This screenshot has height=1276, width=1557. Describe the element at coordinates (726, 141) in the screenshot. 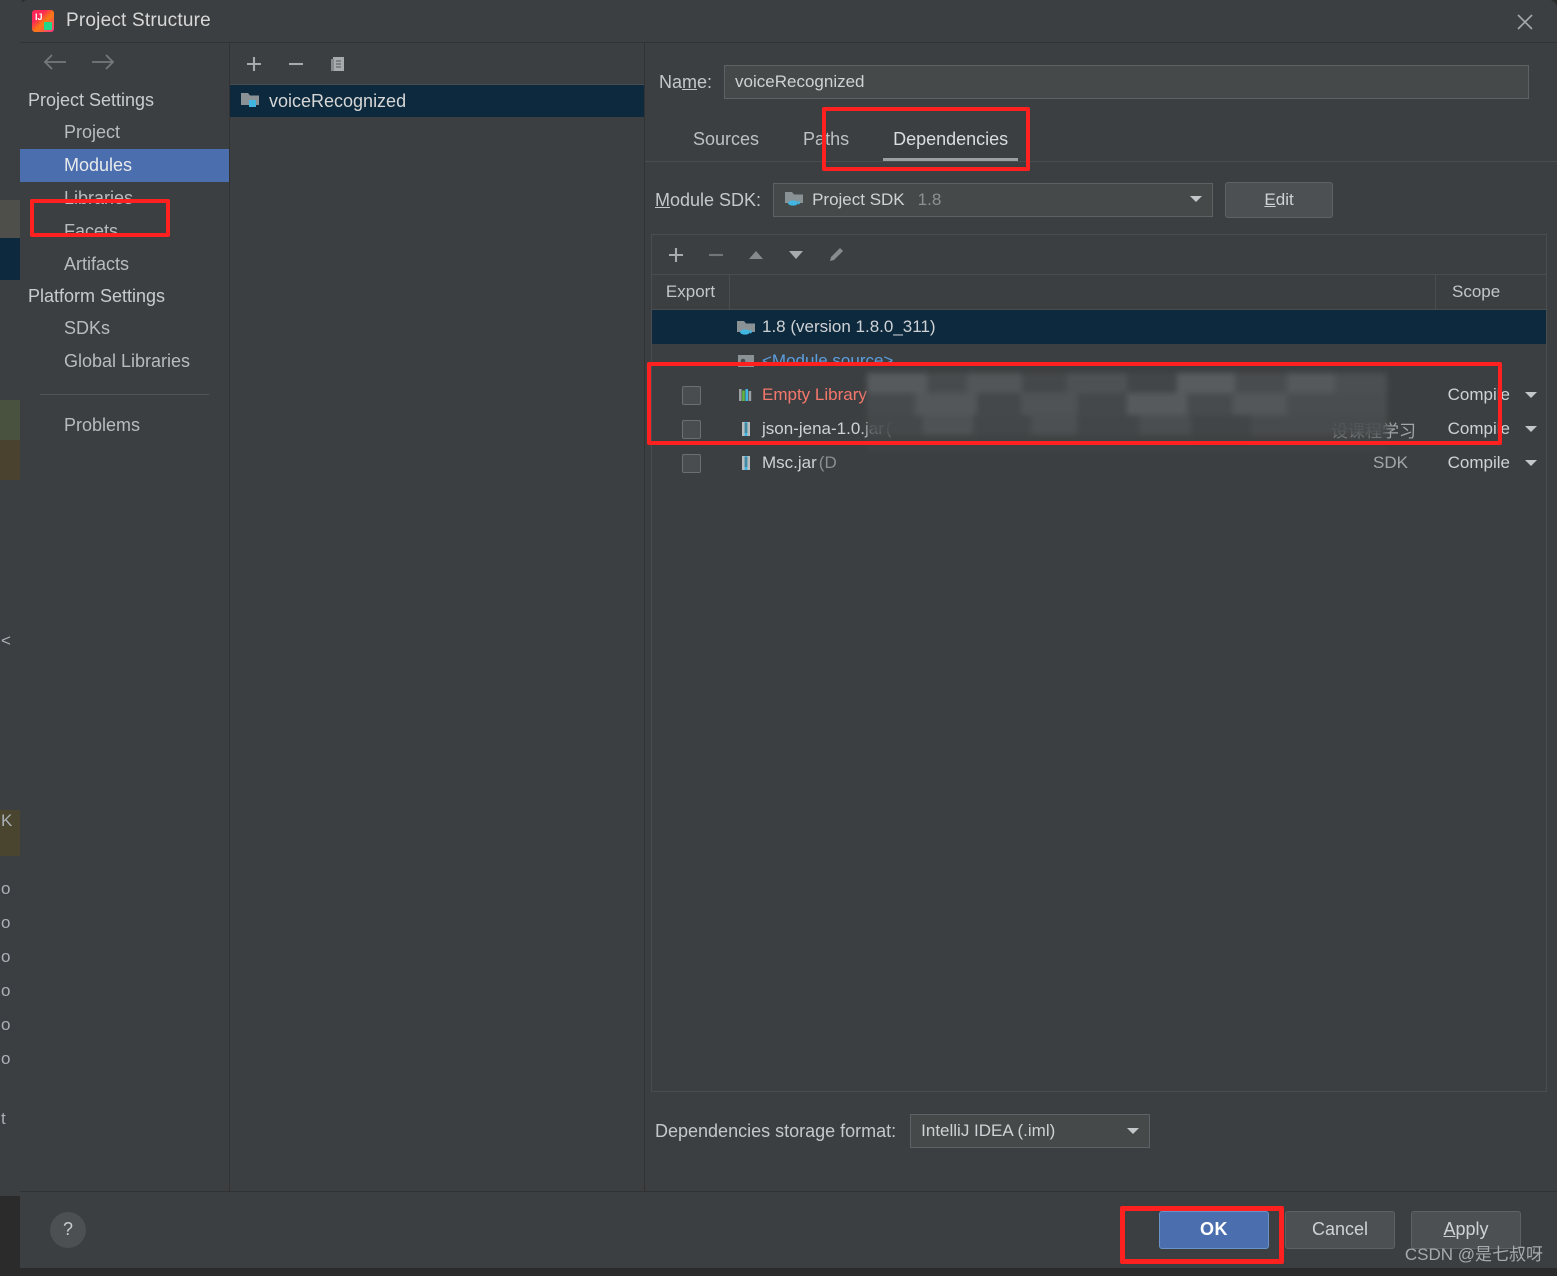

I see `tab-sources: Sources` at that location.